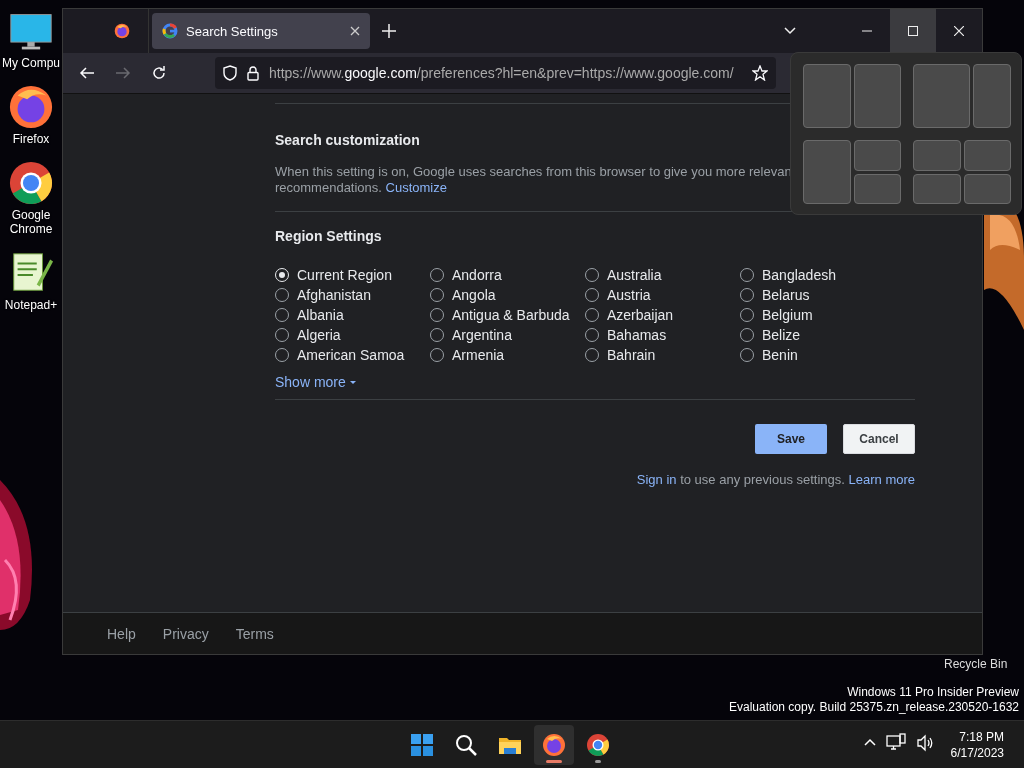  I want to click on search-icon, so click(466, 745).